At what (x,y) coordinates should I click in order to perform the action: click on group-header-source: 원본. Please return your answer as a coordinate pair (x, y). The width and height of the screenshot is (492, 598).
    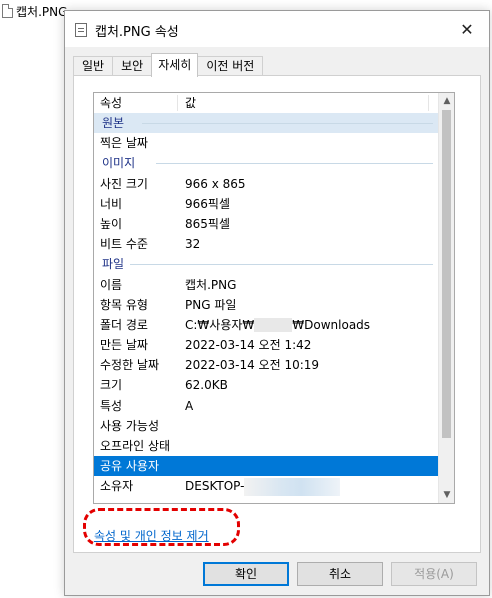
    Looking at the image, I should click on (266, 123).